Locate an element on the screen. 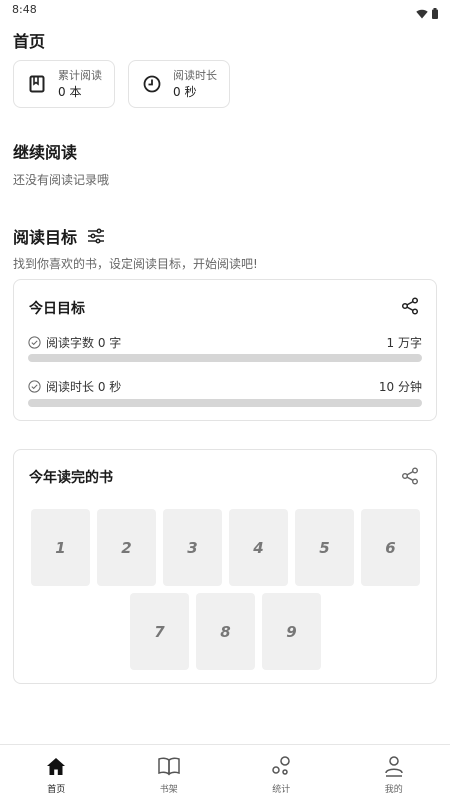  reading-goal-subtitle: 找到你喜欢的书，设定阅读目标，开始阅读吧! is located at coordinates (135, 264).